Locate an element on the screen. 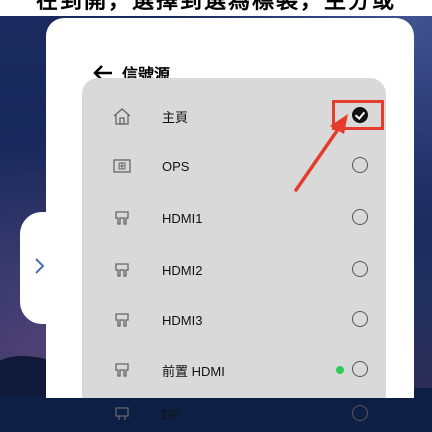  source-label: HDMI3 is located at coordinates (182, 320).